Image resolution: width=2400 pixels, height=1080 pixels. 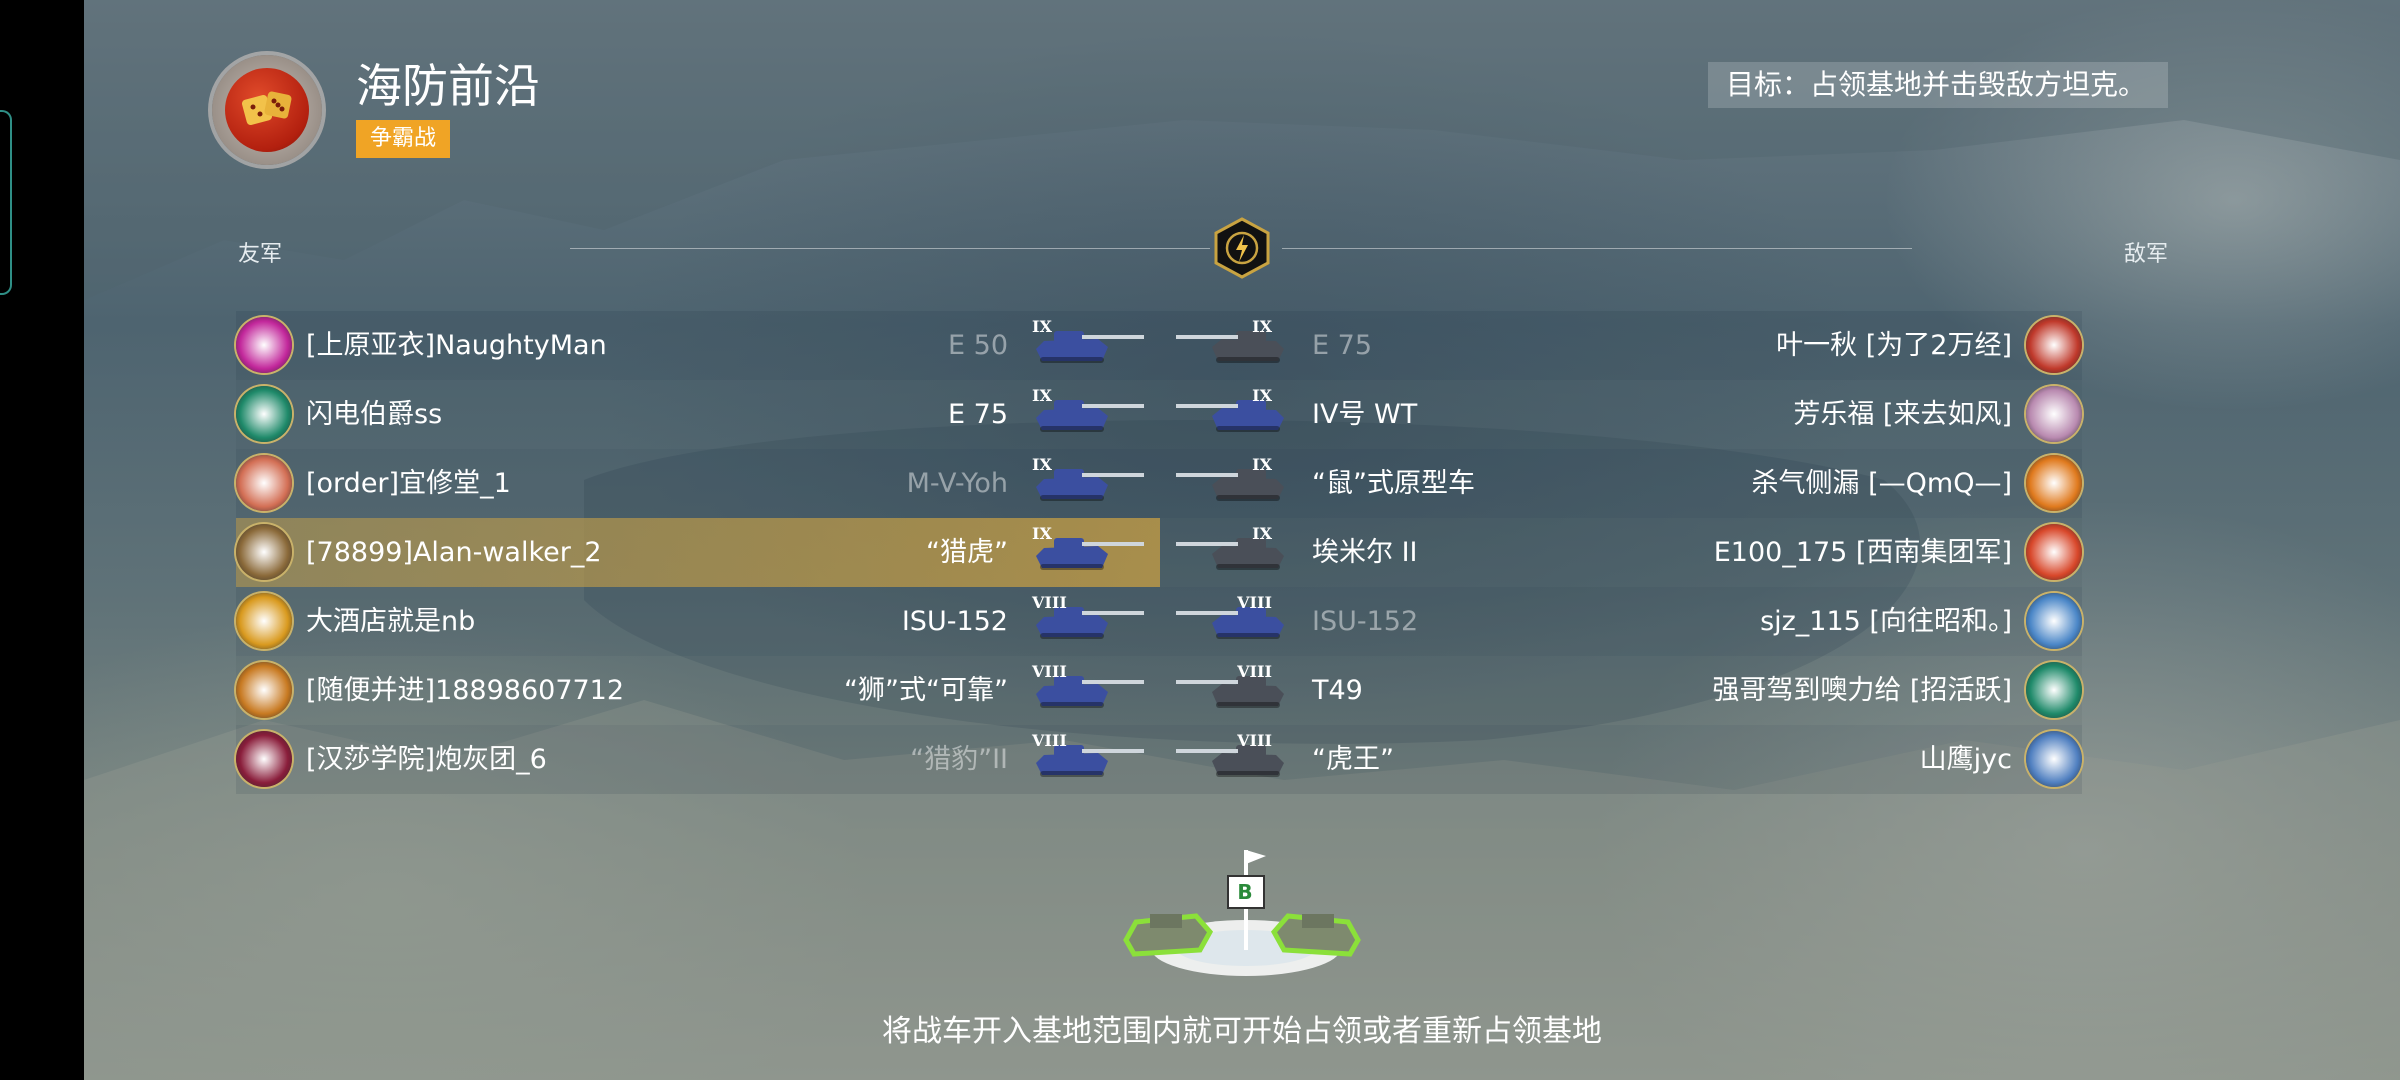 What do you see at coordinates (454, 552) in the screenshot?
I see `ally-player-name: [78899]Alan-walker_2` at bounding box center [454, 552].